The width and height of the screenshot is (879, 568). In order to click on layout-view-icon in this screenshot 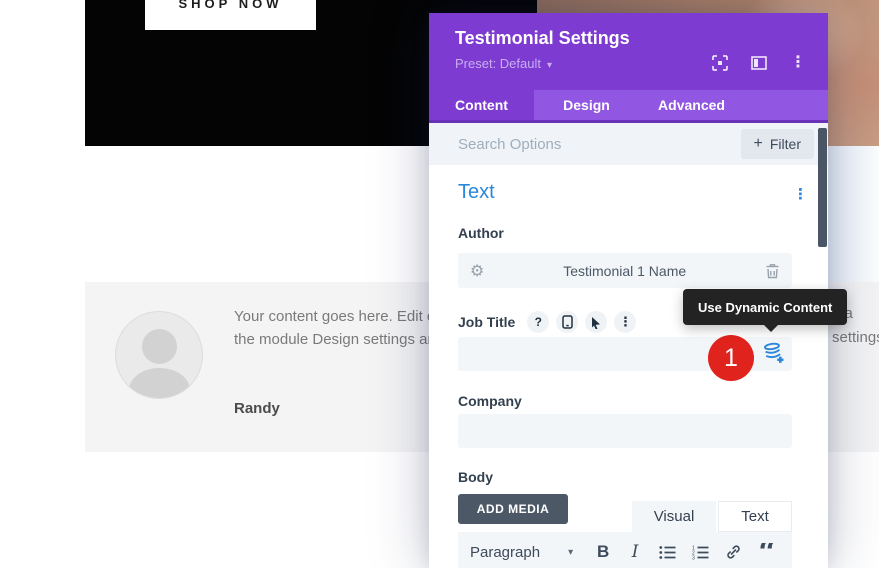, I will do `click(759, 62)`.